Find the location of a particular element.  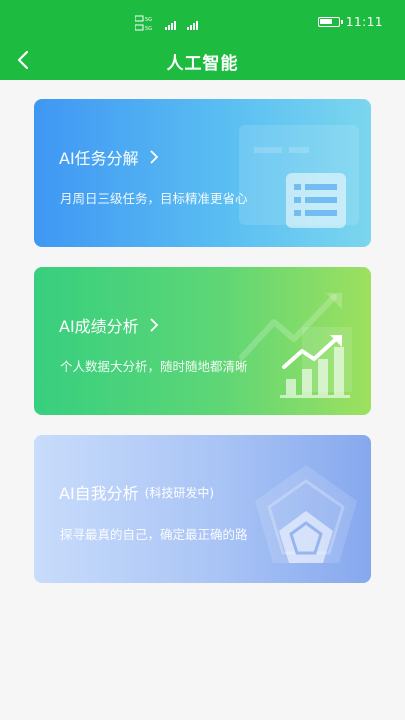

card-title: AI自我分析 (科技研发中) is located at coordinates (136, 492).